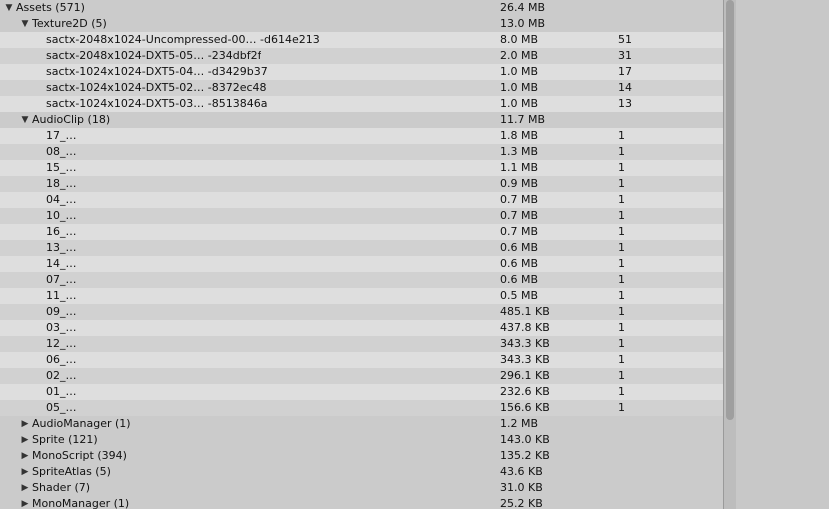 The height and width of the screenshot is (509, 829). What do you see at coordinates (525, 407) in the screenshot?
I see `row-size: 156.6 KB` at bounding box center [525, 407].